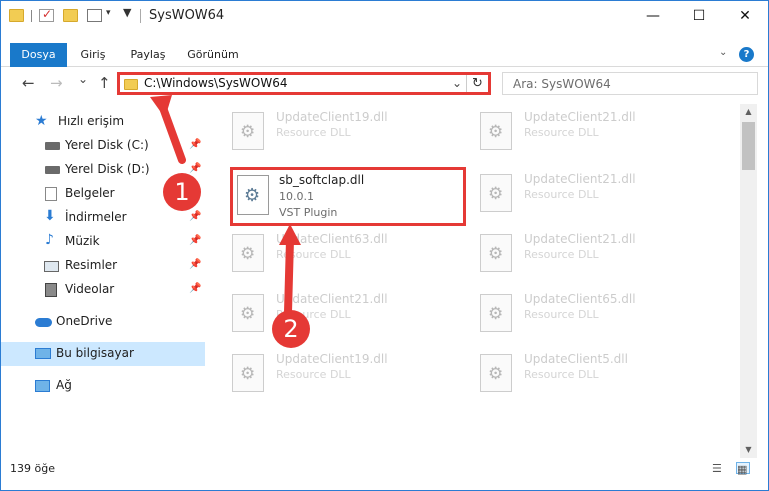 The width and height of the screenshot is (769, 491). Describe the element at coordinates (748, 146) in the screenshot. I see `scroll-thumb` at that location.